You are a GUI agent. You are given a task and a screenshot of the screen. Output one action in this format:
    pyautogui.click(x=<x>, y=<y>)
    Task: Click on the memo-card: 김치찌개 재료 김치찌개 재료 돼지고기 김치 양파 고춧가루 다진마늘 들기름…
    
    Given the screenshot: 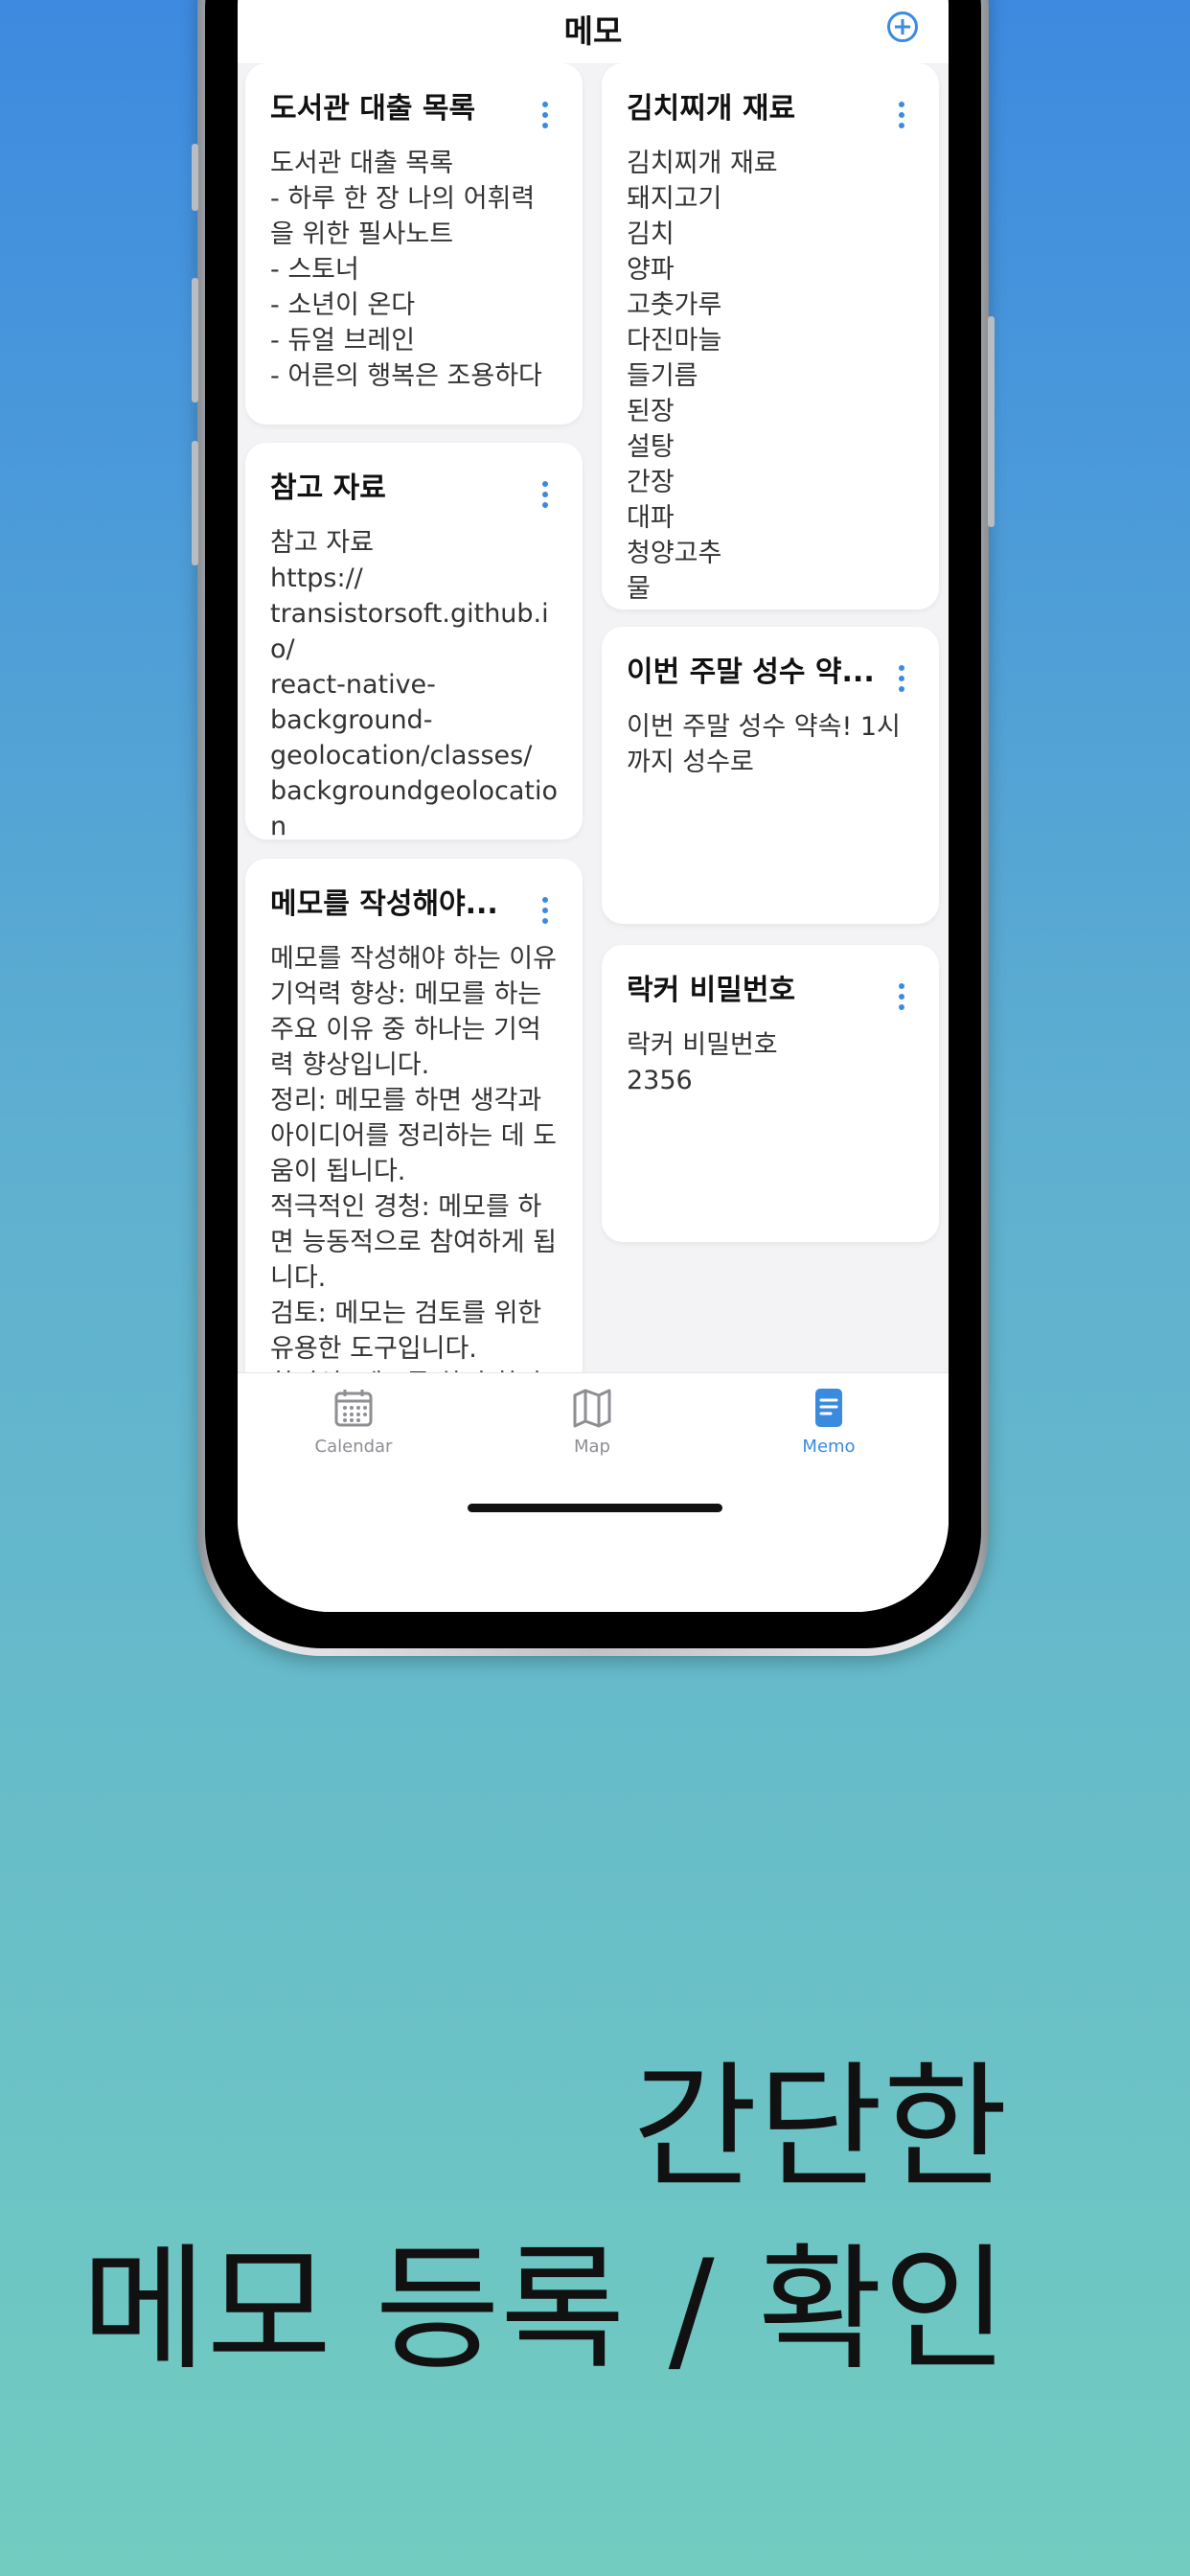 What is the action you would take?
    pyautogui.click(x=771, y=336)
    